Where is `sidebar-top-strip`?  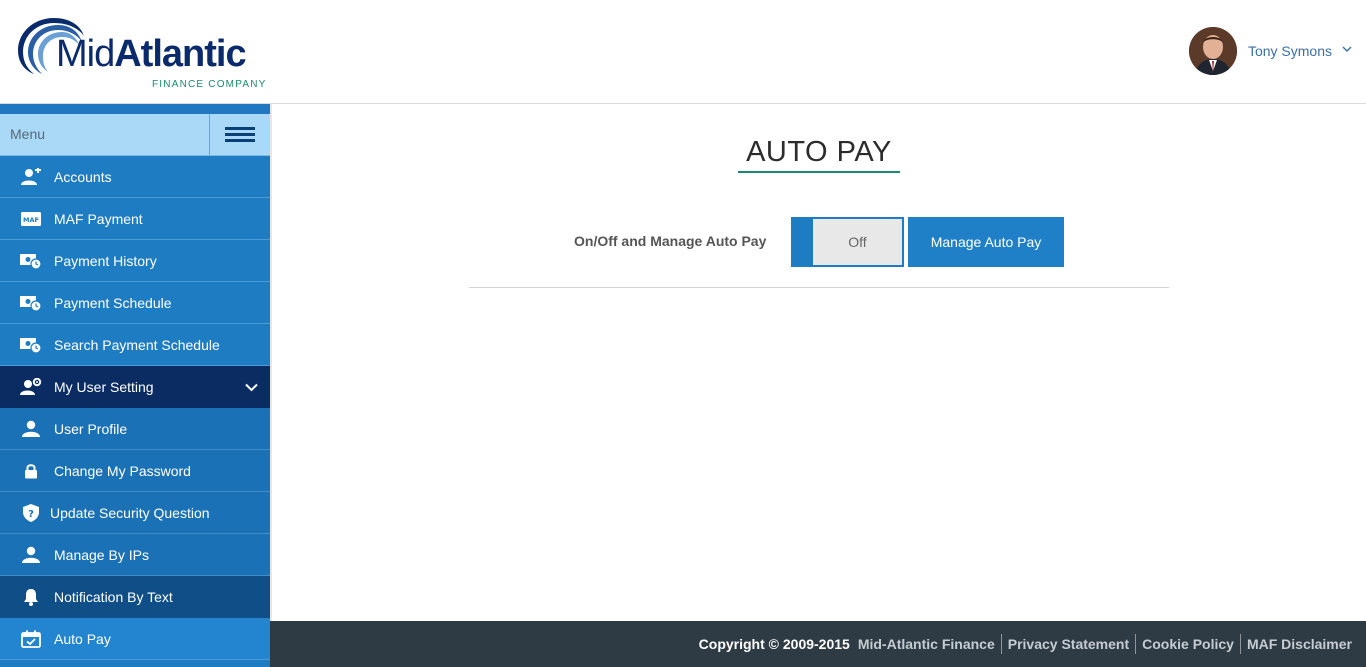
sidebar-top-strip is located at coordinates (135, 109).